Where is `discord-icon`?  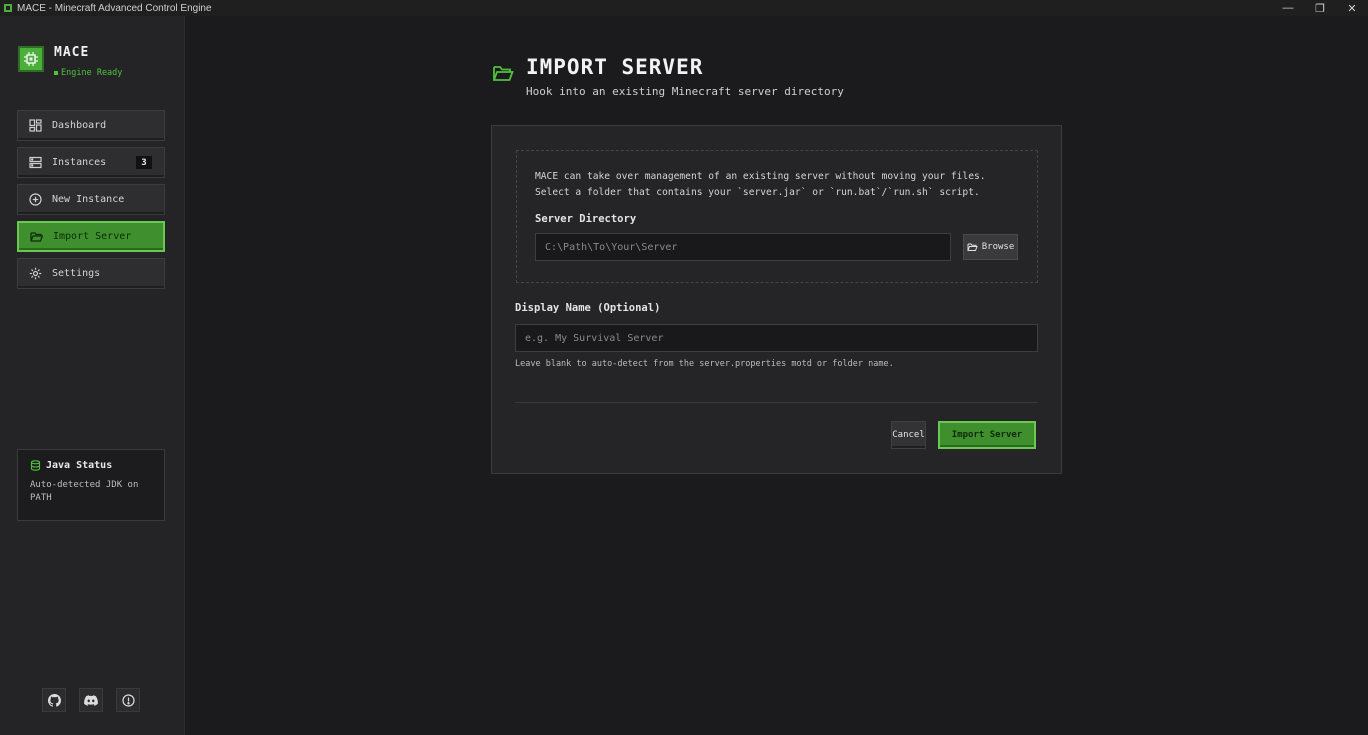 discord-icon is located at coordinates (91, 700).